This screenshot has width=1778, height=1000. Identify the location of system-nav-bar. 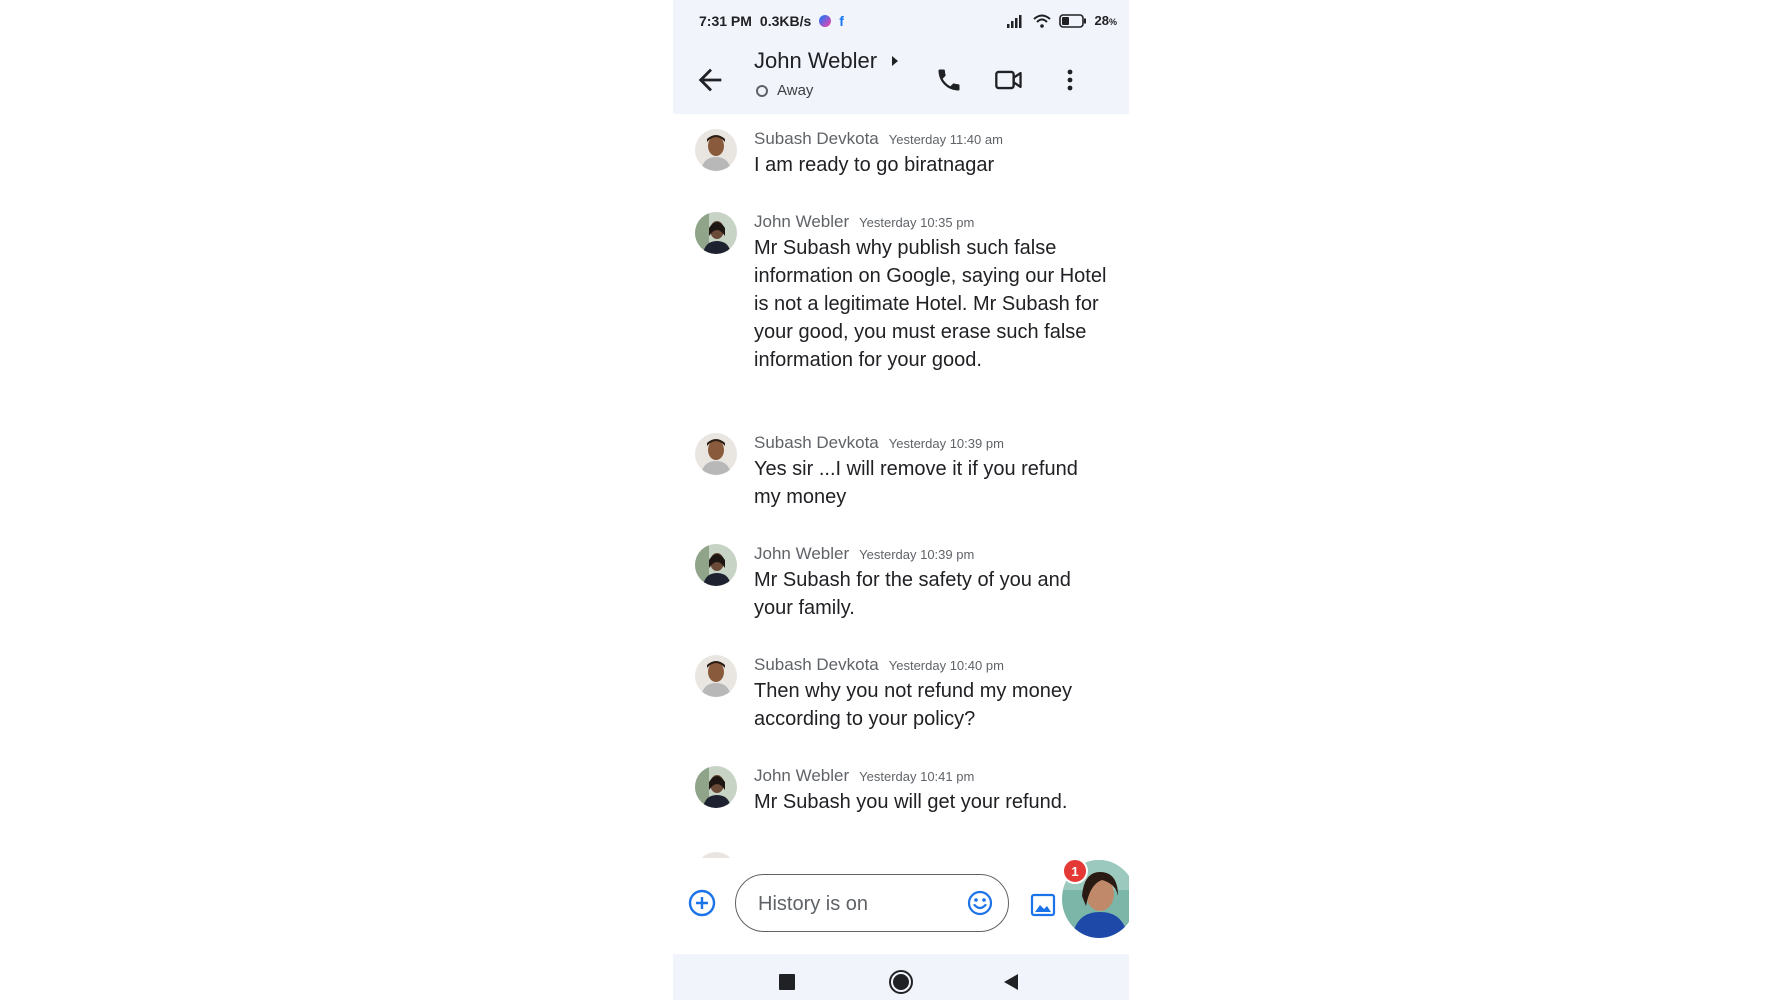
(901, 977).